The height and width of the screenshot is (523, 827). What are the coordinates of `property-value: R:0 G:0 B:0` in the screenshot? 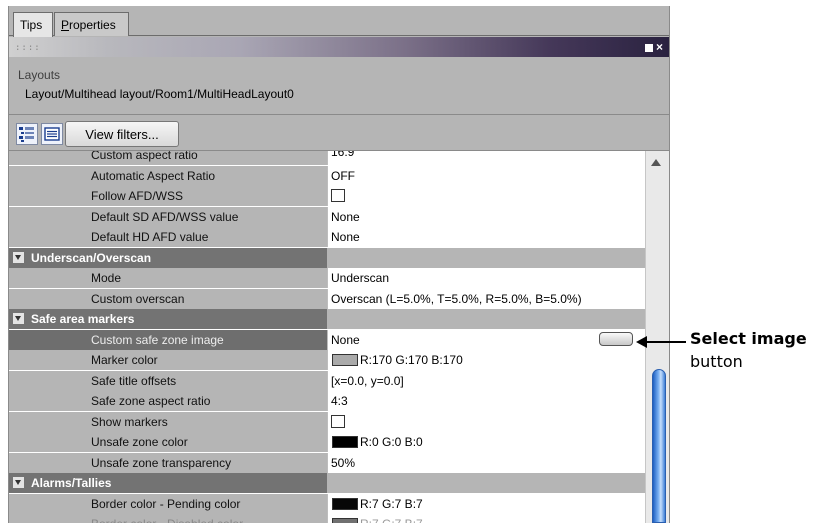 It's located at (486, 442).